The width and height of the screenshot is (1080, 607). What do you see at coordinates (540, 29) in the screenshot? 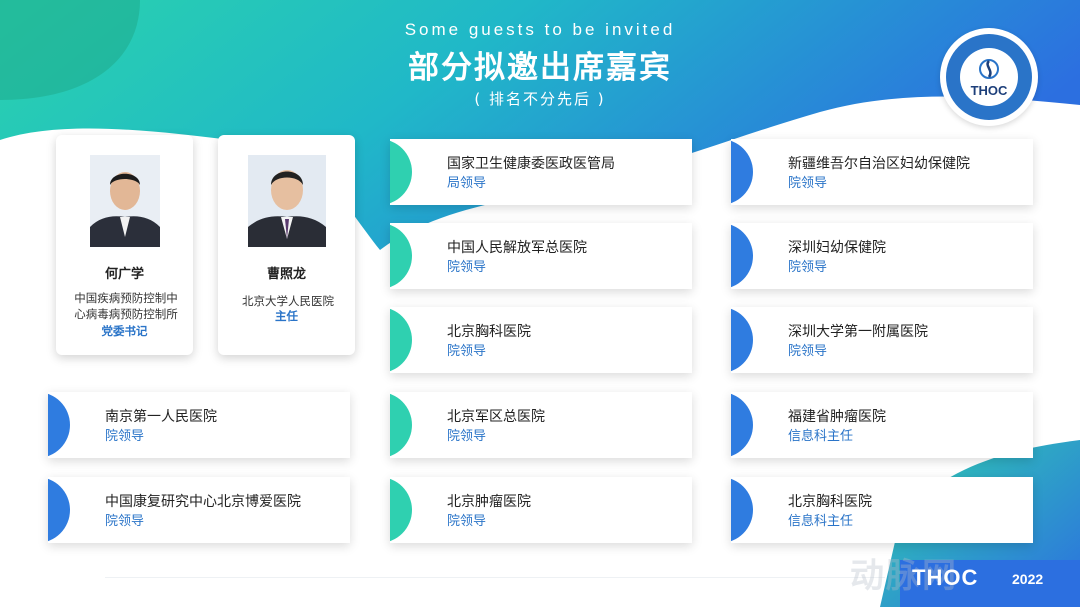
I see `header-english-title: Some guests to be invited` at bounding box center [540, 29].